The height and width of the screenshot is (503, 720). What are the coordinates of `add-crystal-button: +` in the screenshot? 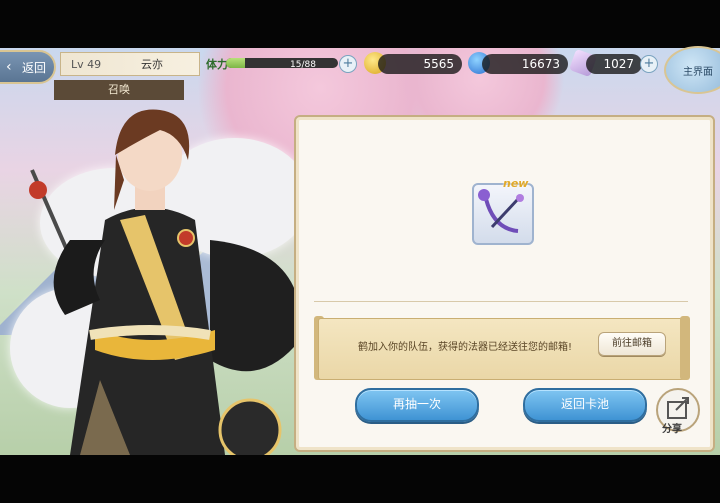 It's located at (649, 64).